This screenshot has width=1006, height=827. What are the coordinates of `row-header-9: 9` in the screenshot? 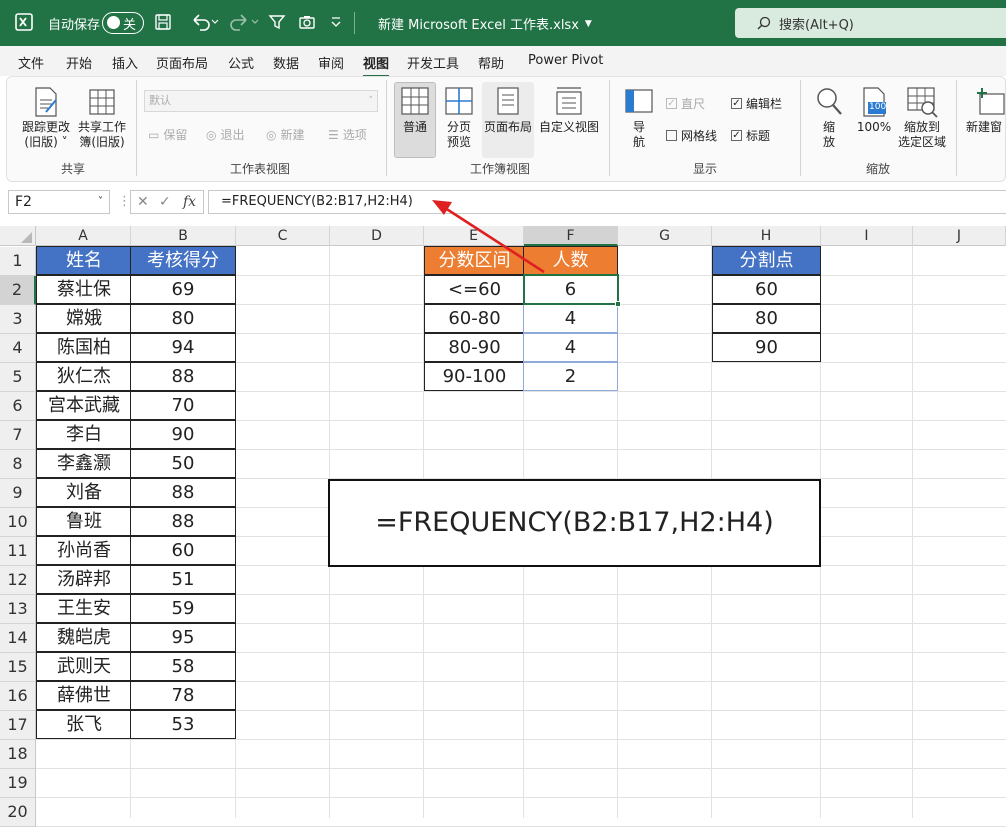 It's located at (18, 493).